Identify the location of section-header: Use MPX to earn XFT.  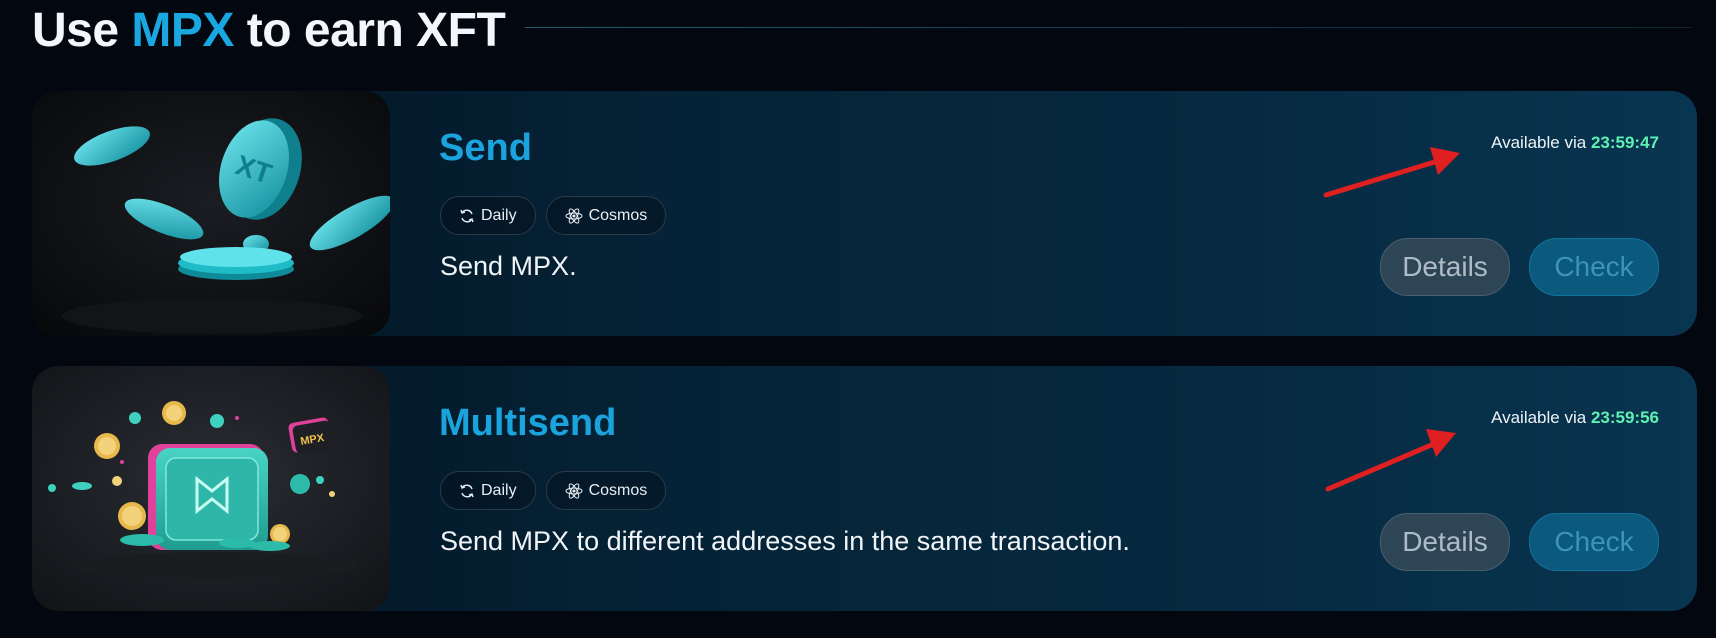
(862, 31).